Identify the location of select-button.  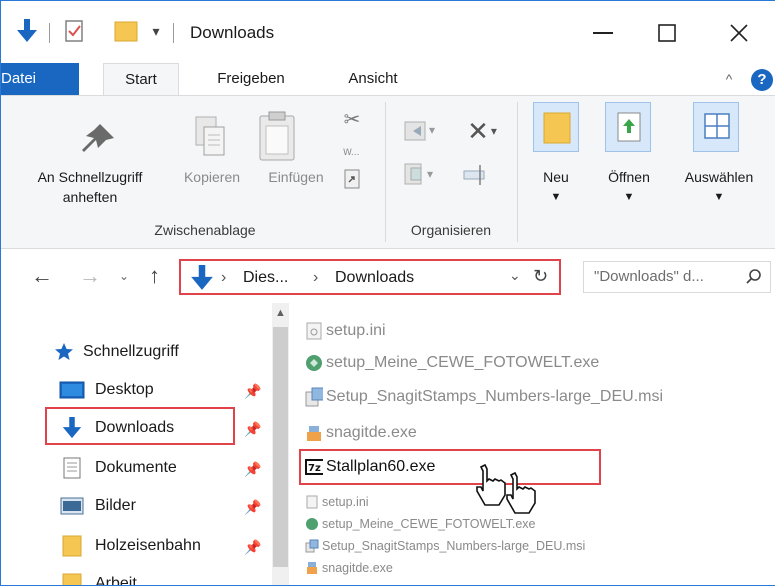
(716, 127).